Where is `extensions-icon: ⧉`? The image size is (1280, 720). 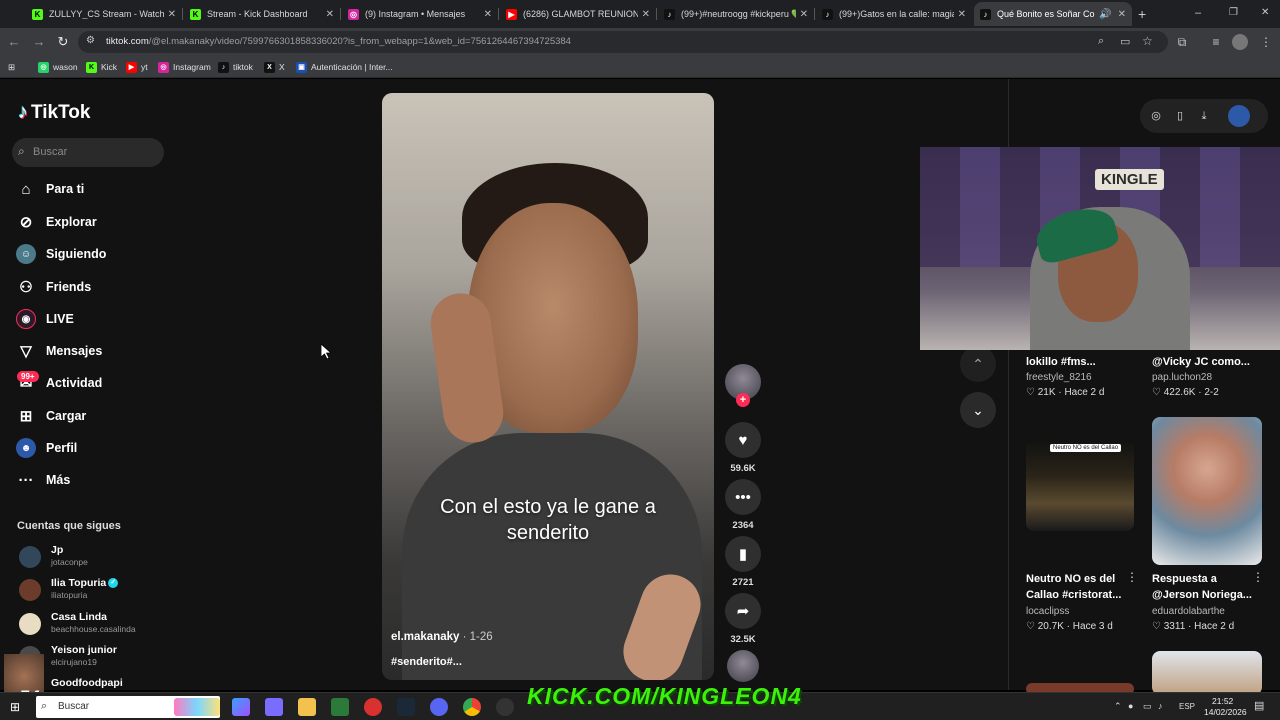
extensions-icon: ⧉ is located at coordinates (1182, 42).